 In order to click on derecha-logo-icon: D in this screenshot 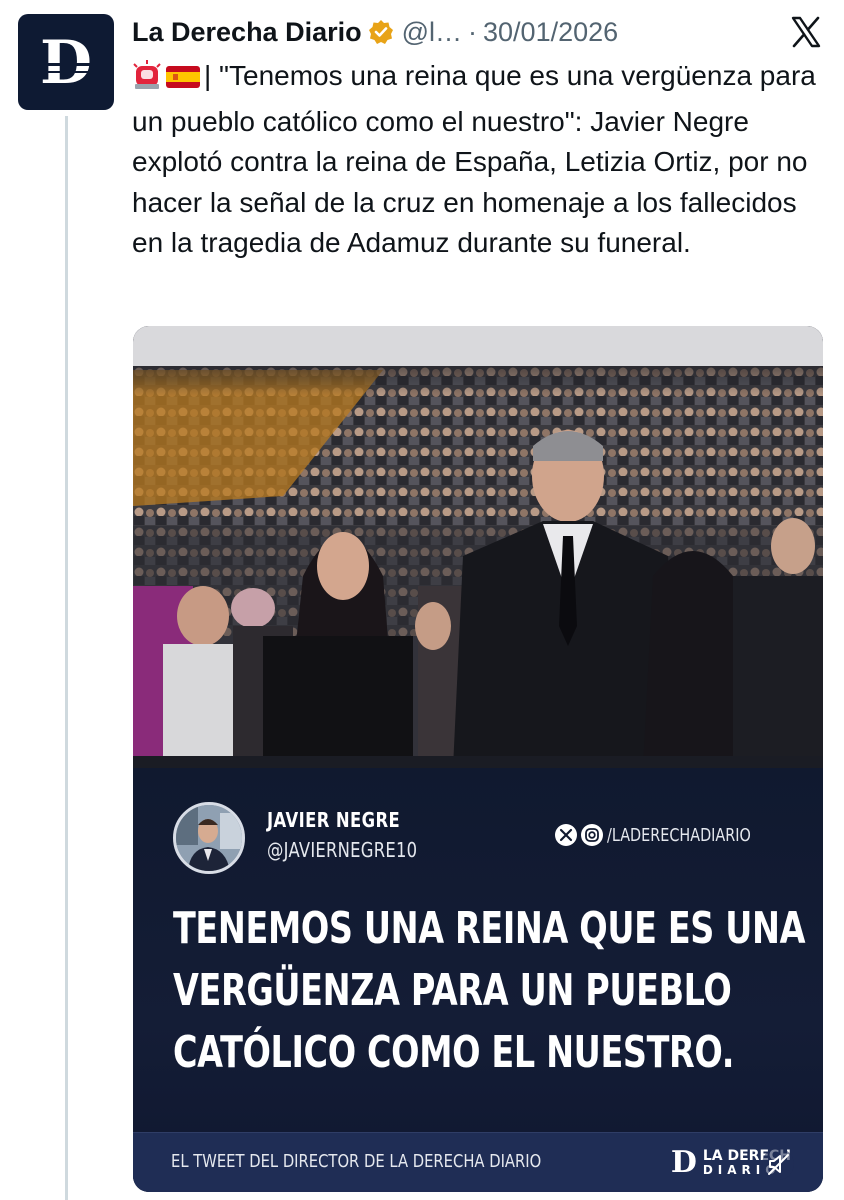, I will do `click(66, 62)`.